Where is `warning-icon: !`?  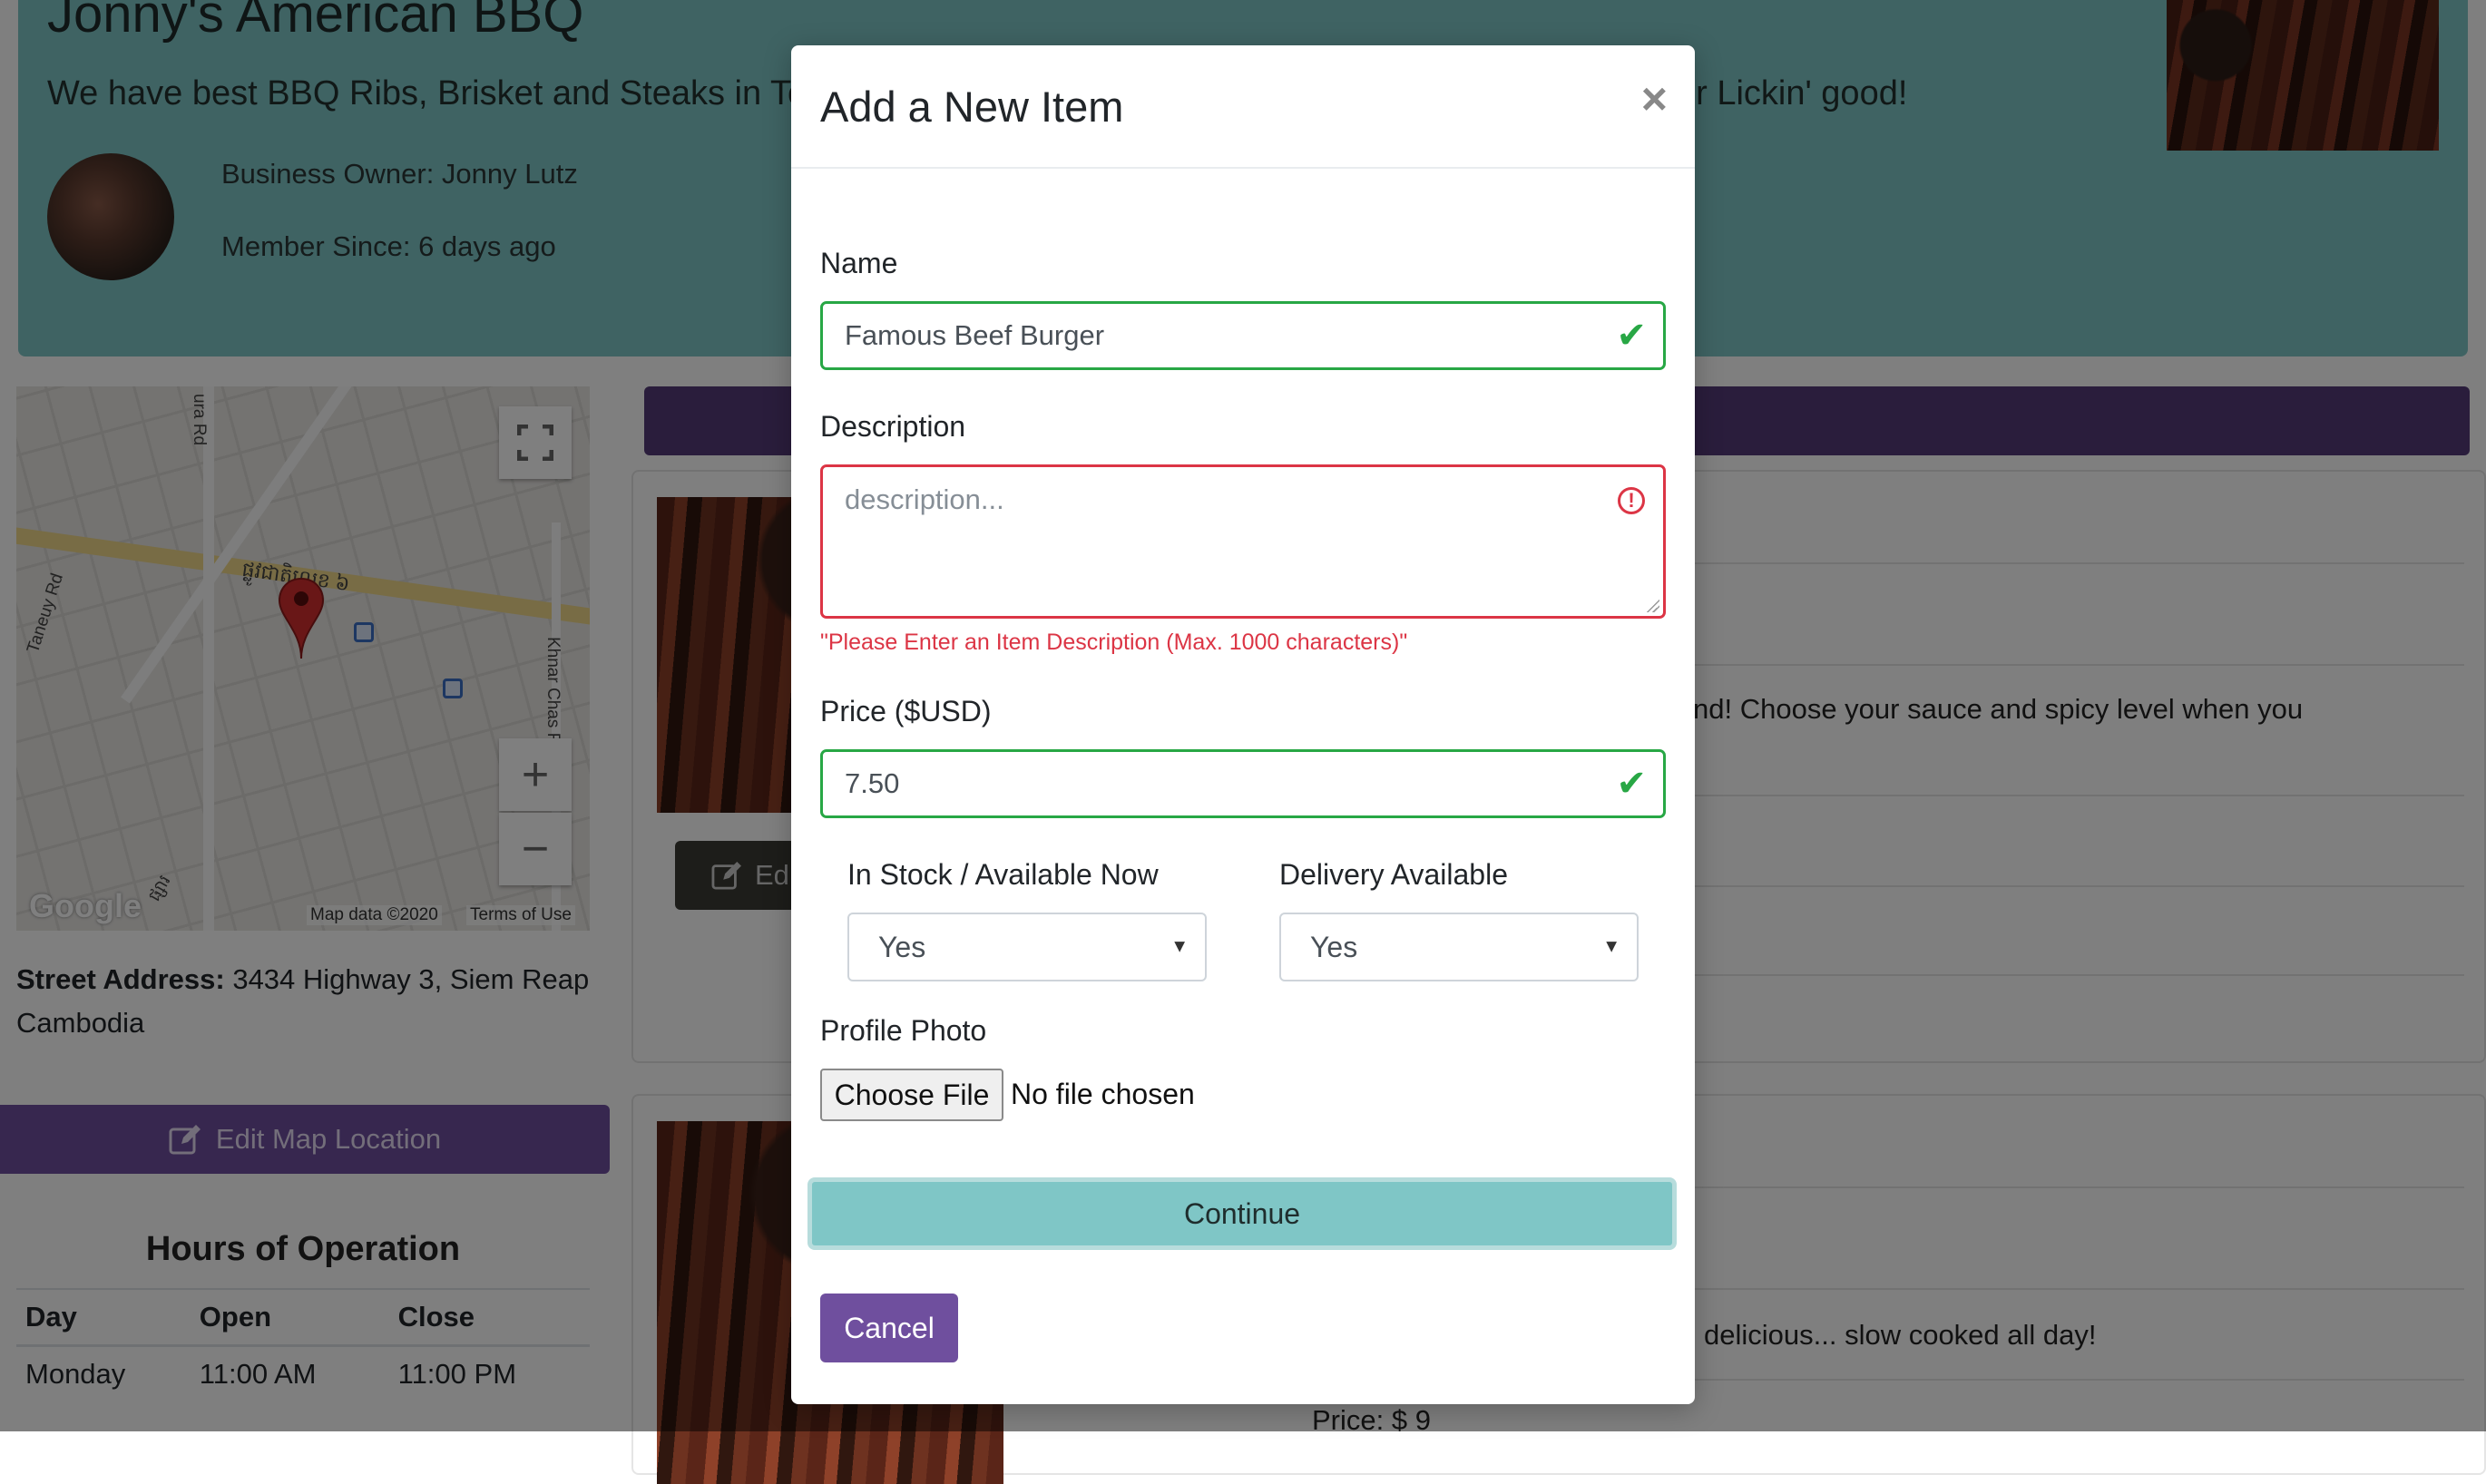
warning-icon: ! is located at coordinates (1631, 500).